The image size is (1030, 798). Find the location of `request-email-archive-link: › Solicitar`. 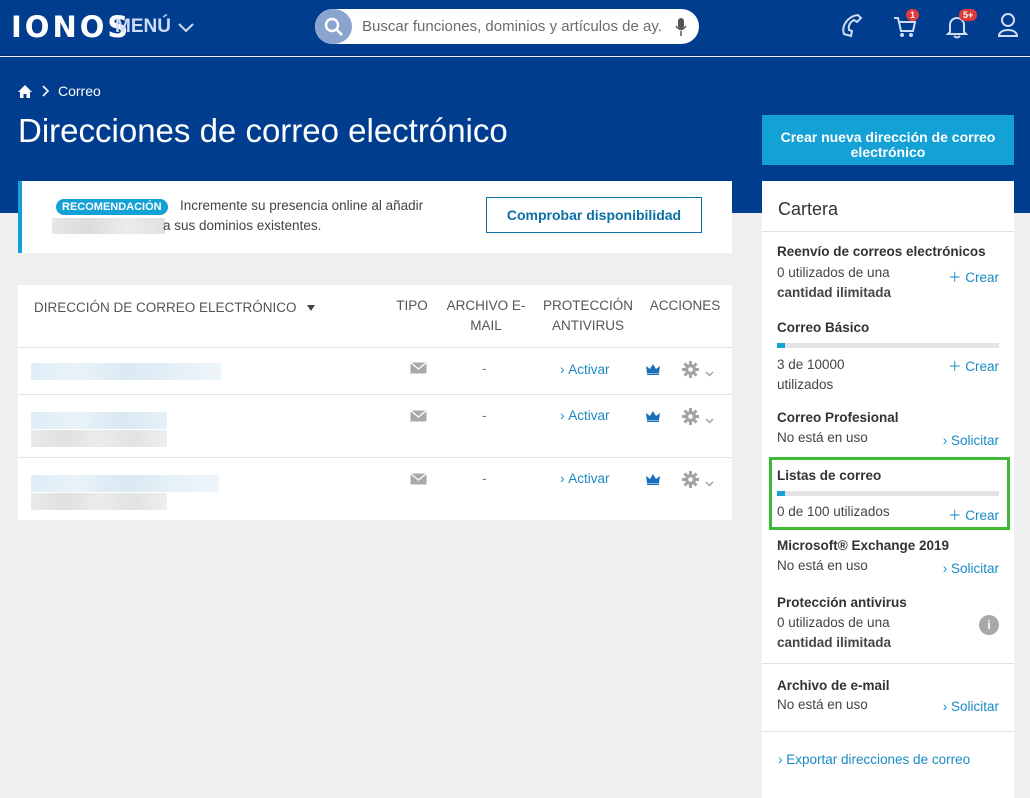

request-email-archive-link: › Solicitar is located at coordinates (971, 706).